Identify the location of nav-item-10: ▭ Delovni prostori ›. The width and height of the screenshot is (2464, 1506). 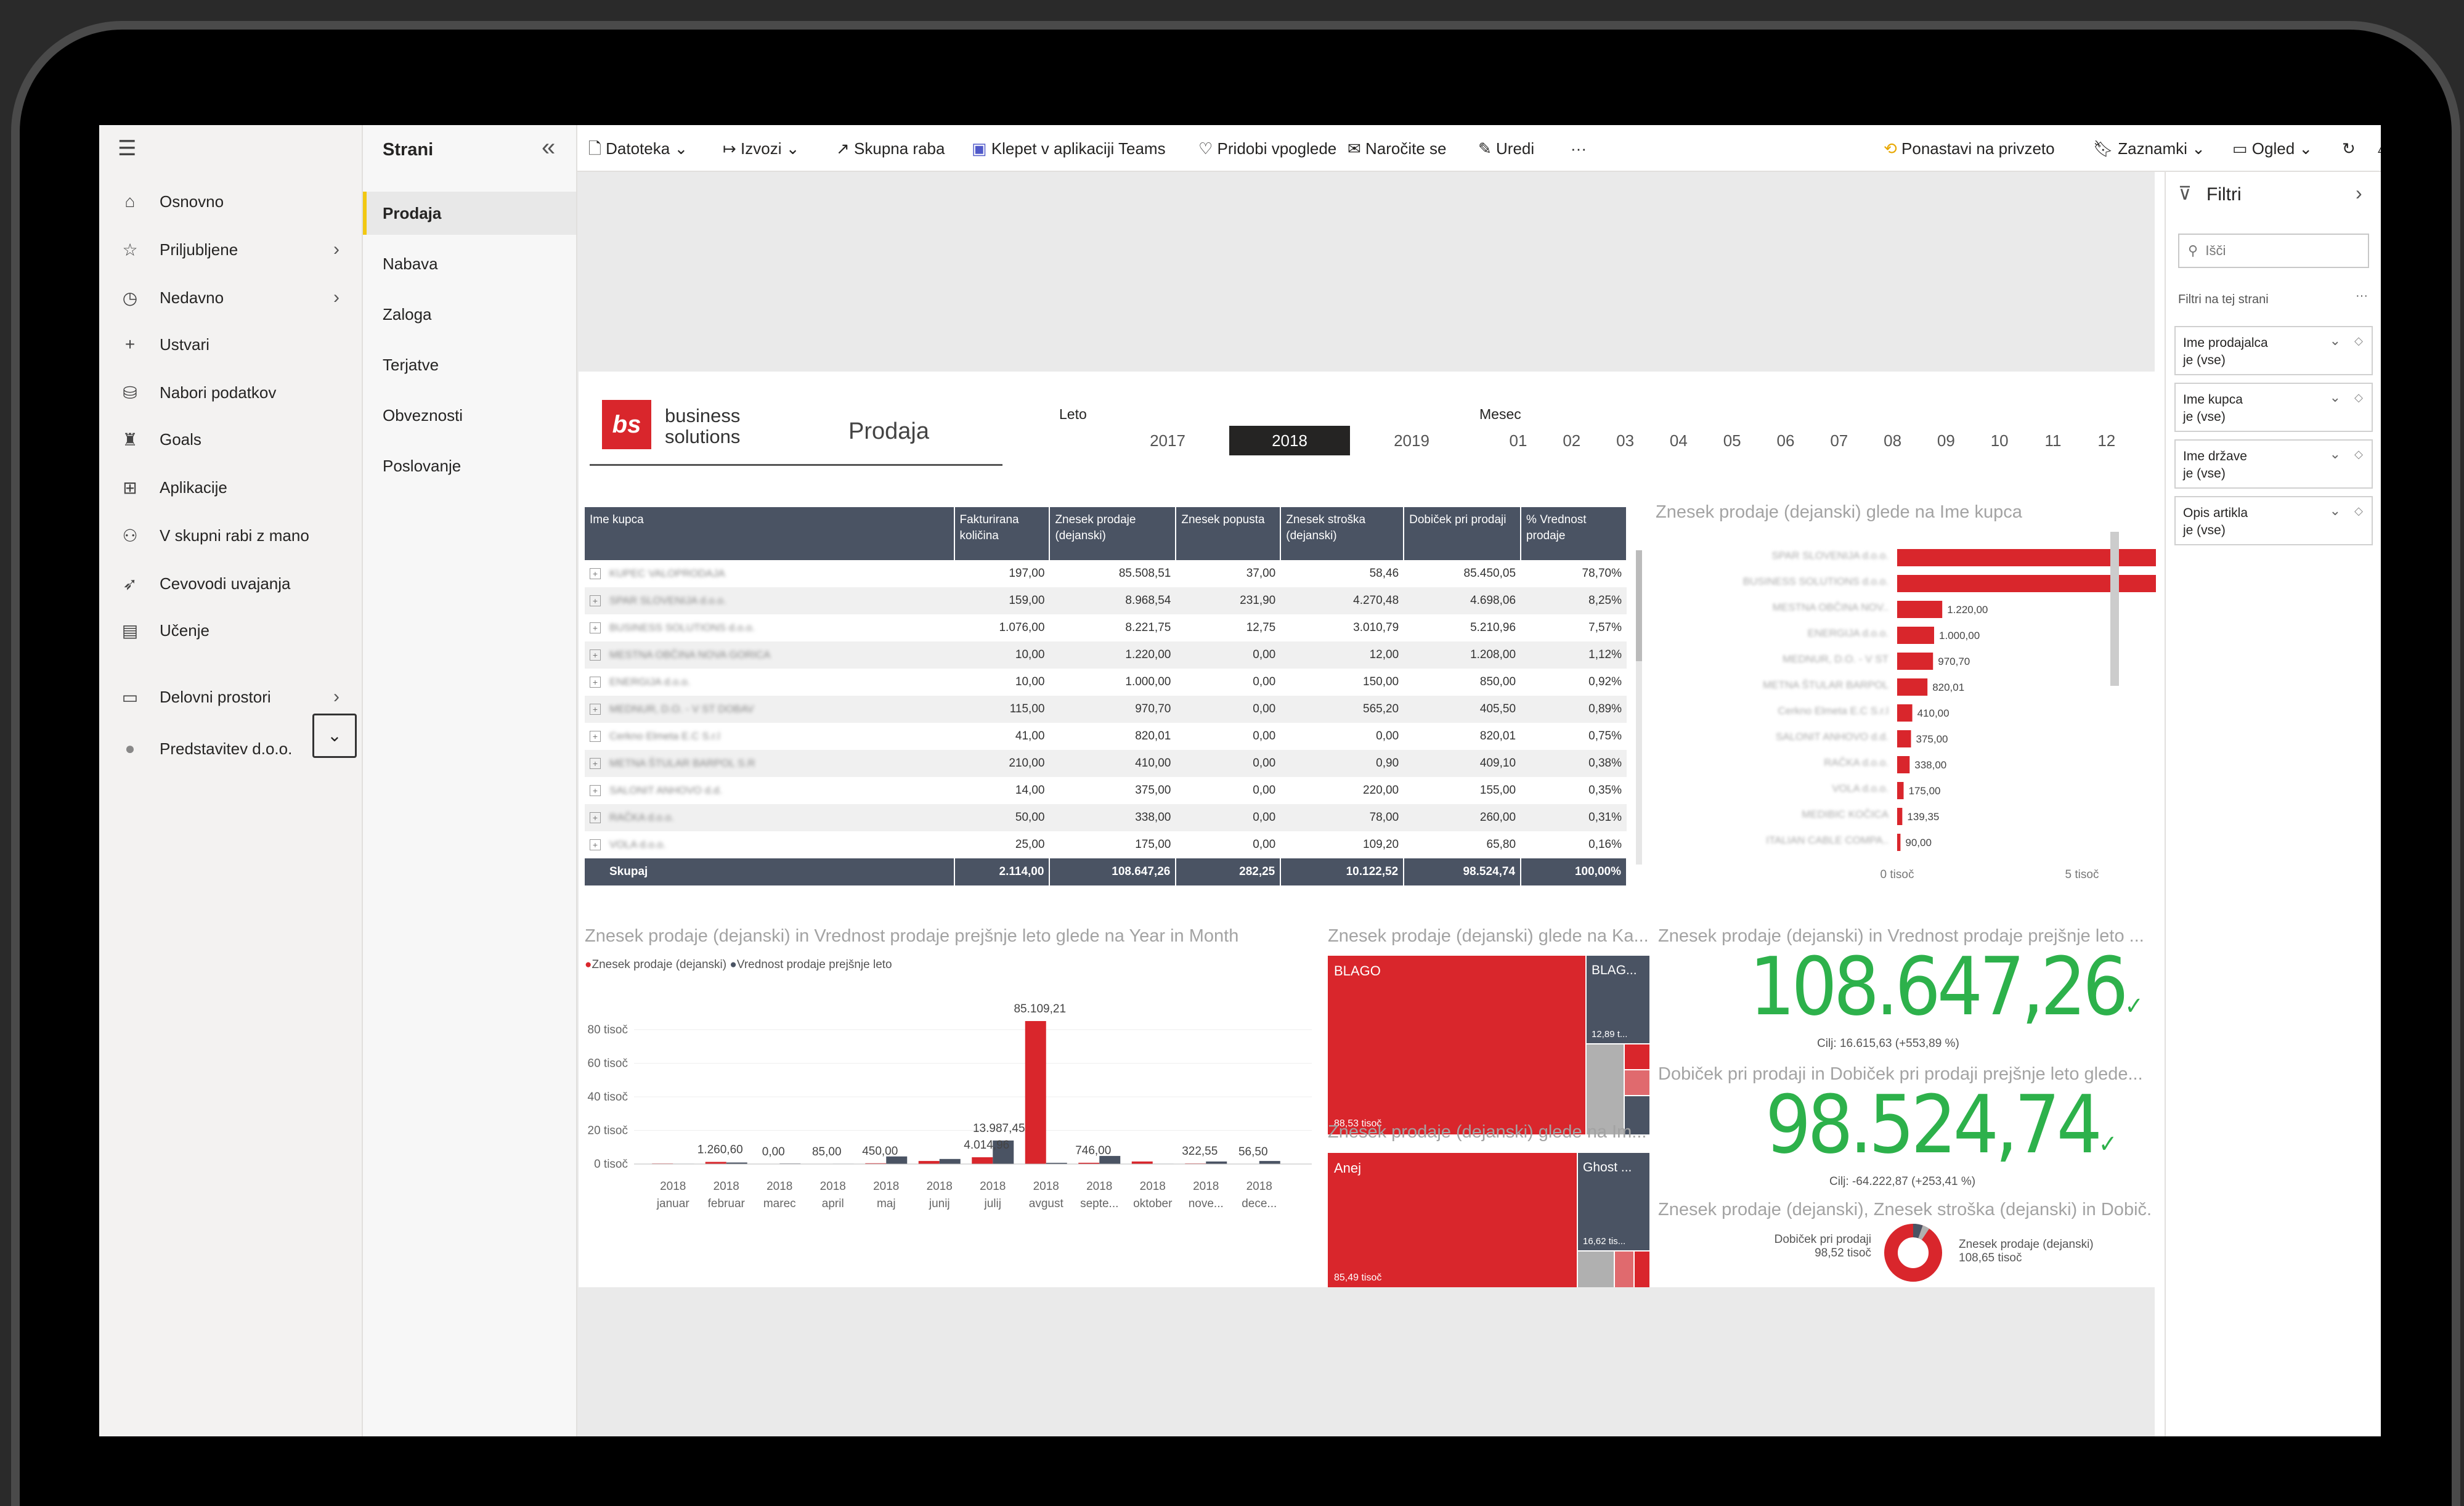
(229, 696).